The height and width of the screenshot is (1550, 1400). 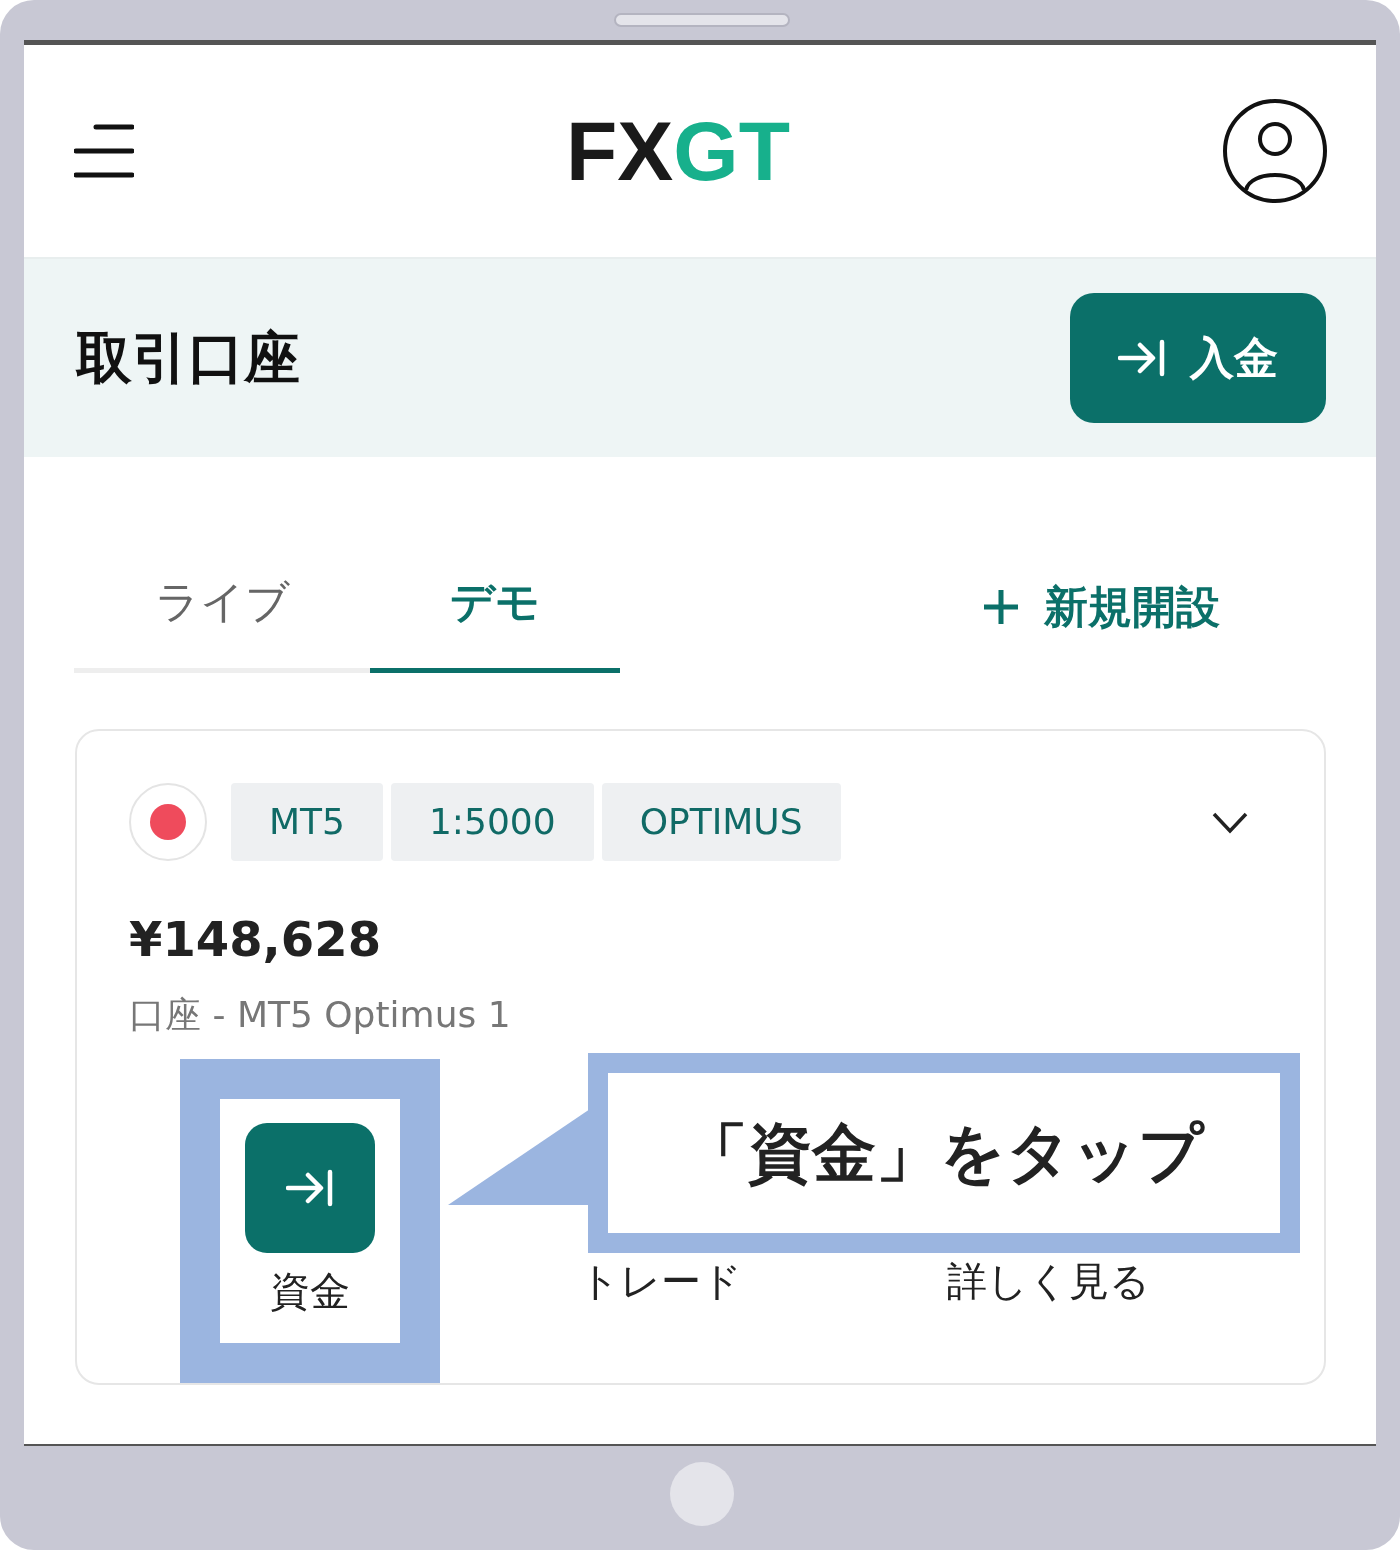 What do you see at coordinates (1001, 607) in the screenshot?
I see `plus-icon` at bounding box center [1001, 607].